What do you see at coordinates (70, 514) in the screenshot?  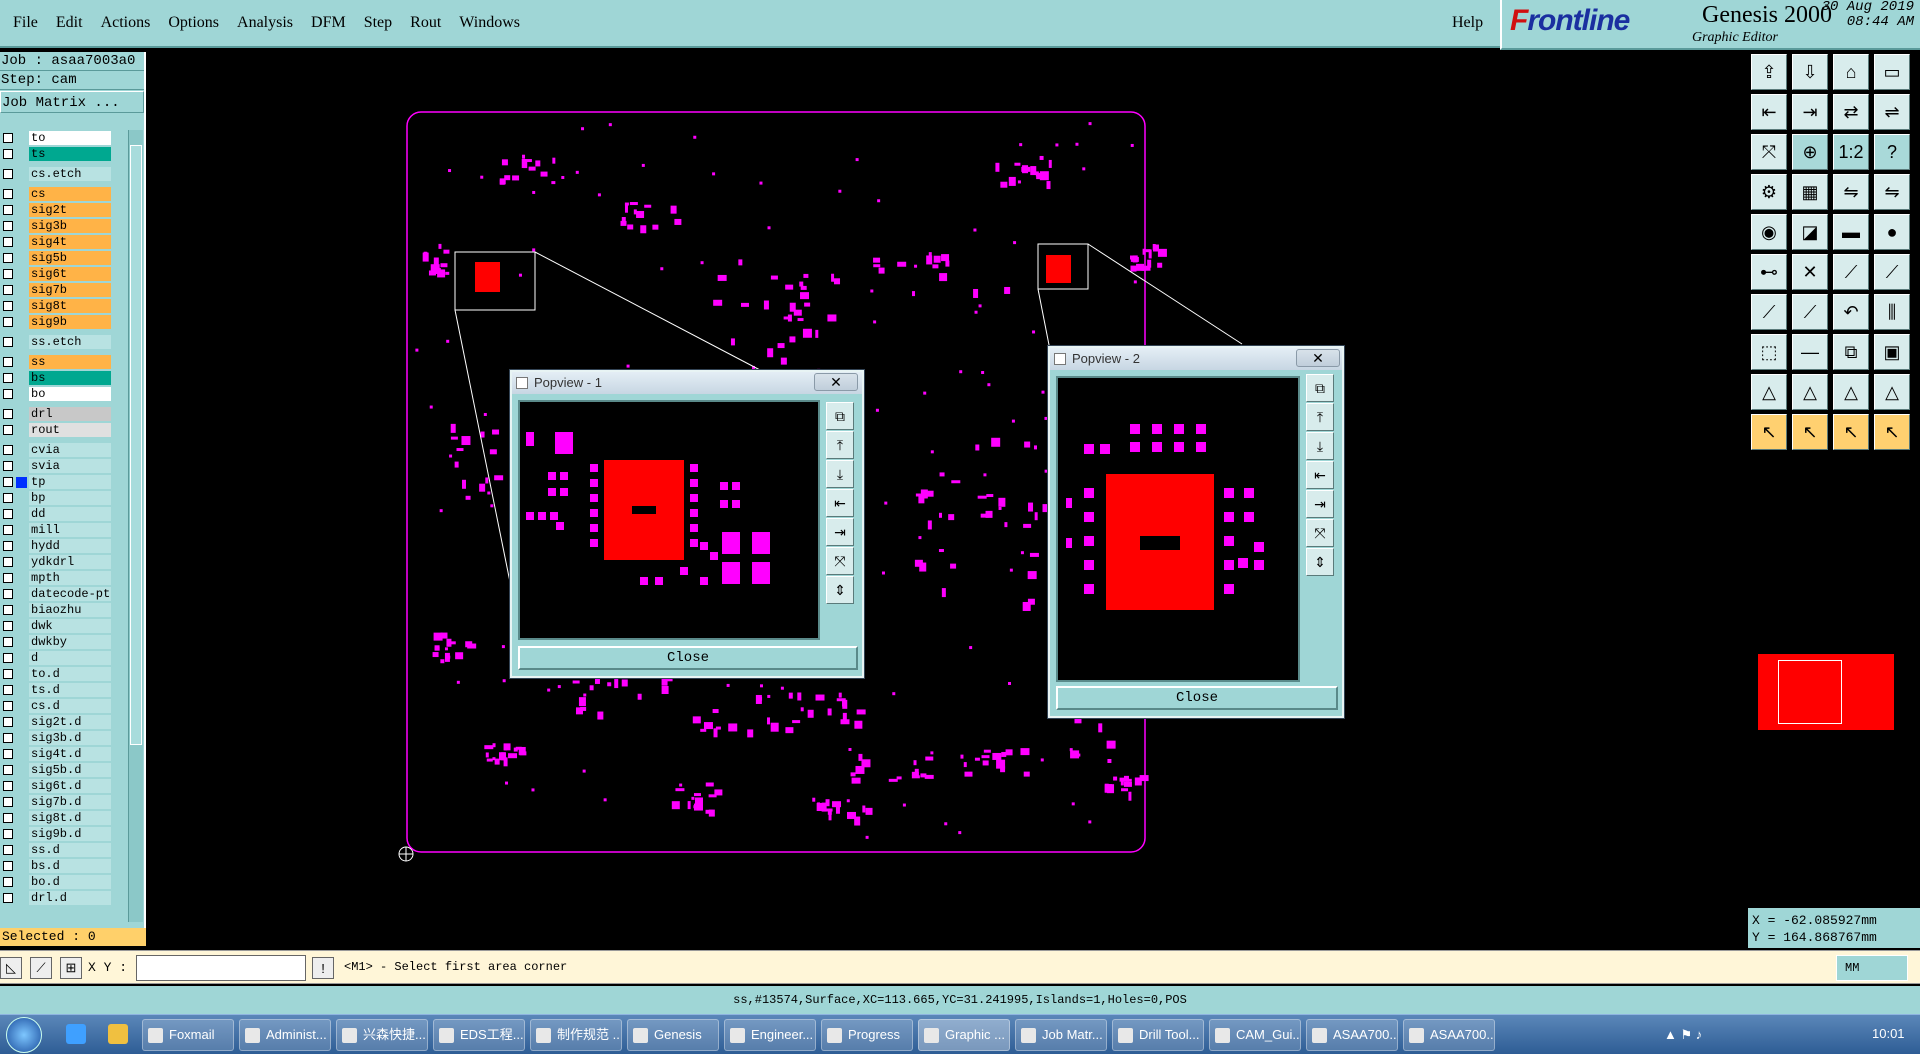 I see `layer-name: dd` at bounding box center [70, 514].